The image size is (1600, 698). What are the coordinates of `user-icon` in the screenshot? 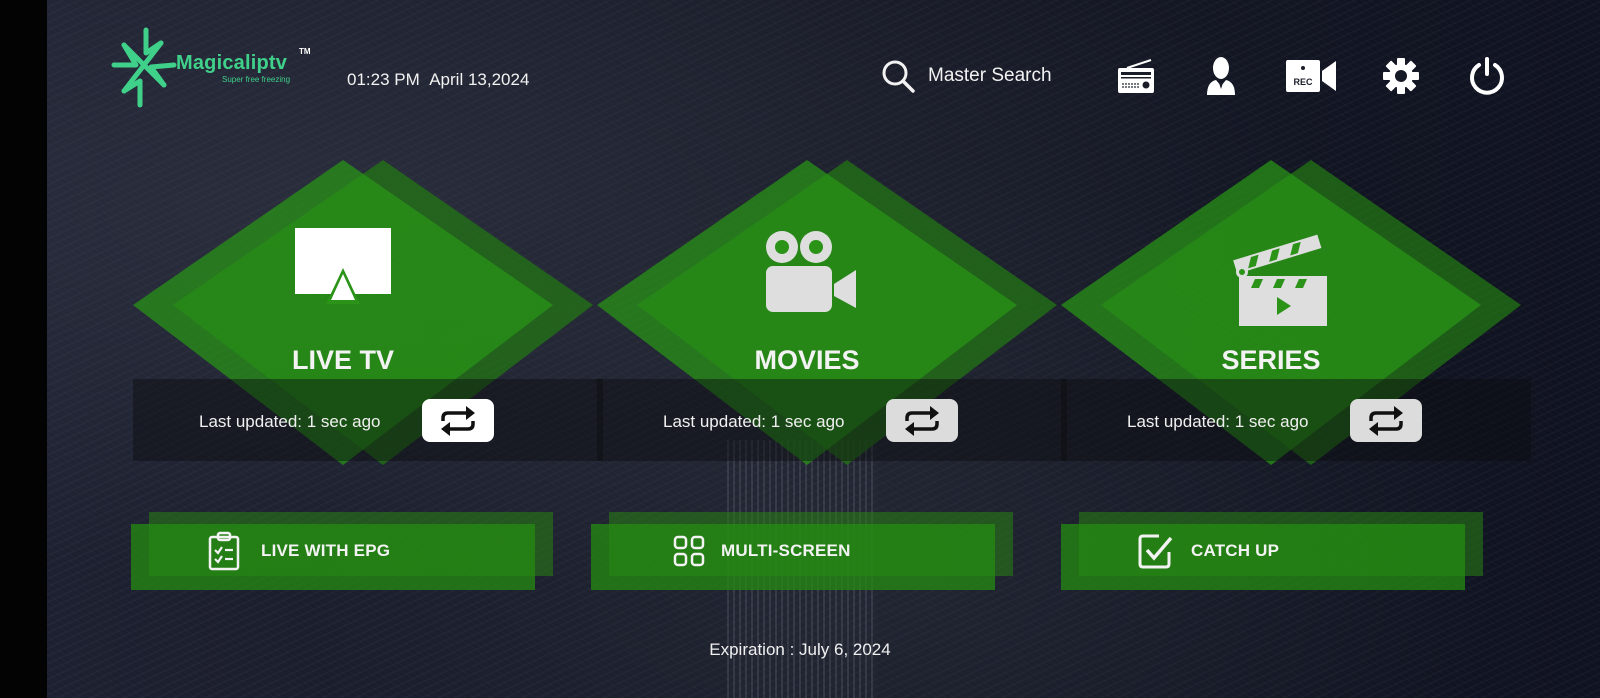 It's located at (1221, 76).